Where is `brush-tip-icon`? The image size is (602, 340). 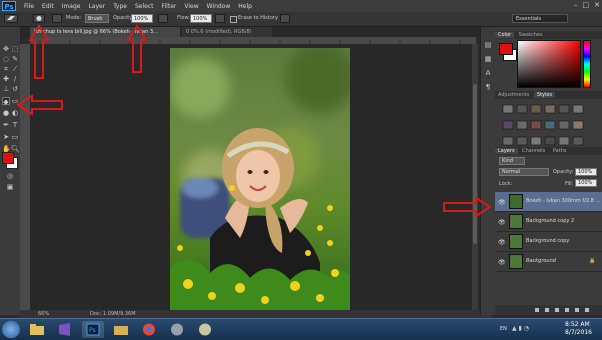 brush-tip-icon is located at coordinates (39, 18).